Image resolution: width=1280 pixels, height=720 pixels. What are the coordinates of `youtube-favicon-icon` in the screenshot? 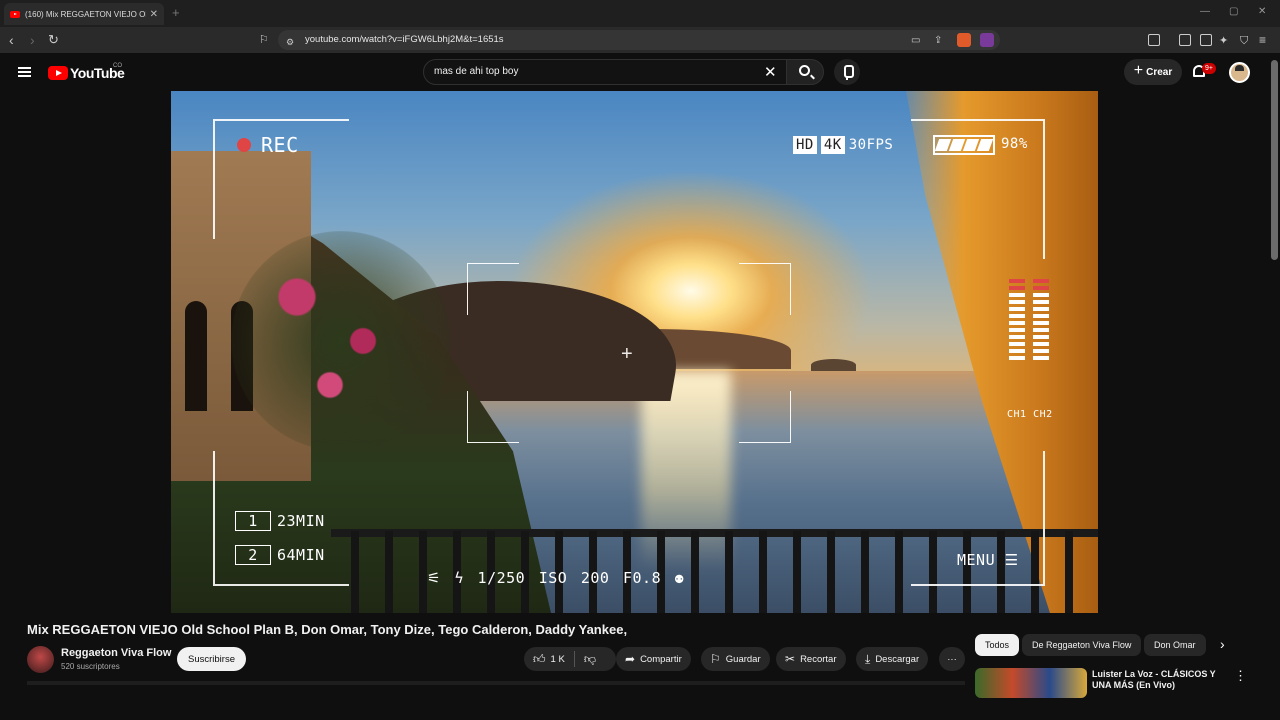 It's located at (15, 14).